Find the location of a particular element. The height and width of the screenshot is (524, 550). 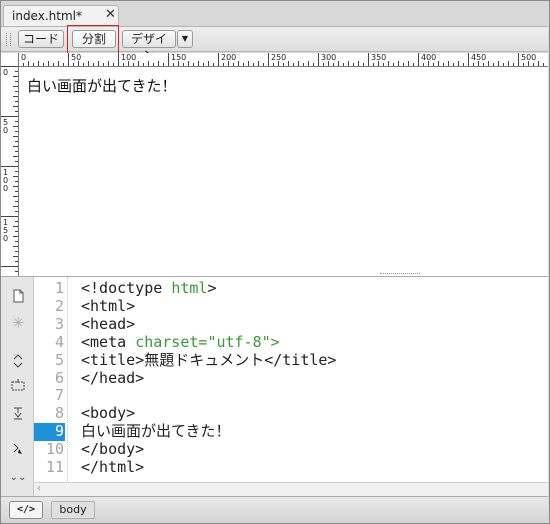

line-number: 9 is located at coordinates (49, 431).